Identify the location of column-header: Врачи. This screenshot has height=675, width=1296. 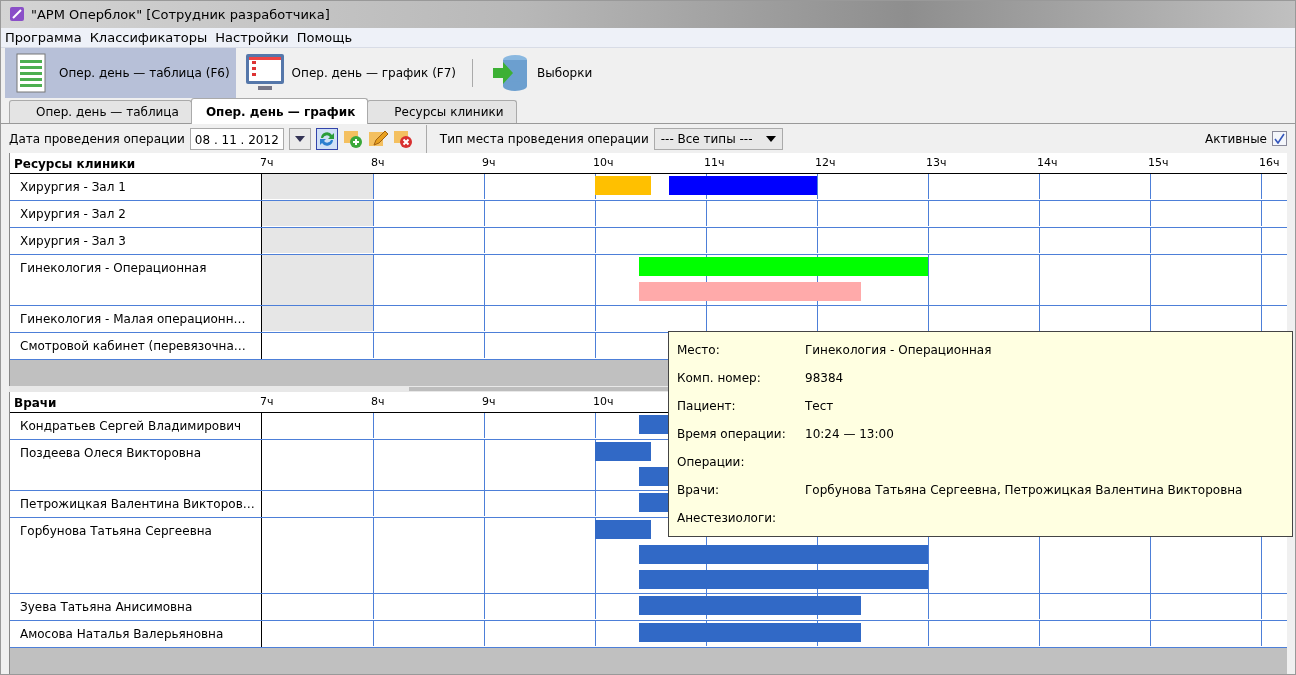
(35, 404).